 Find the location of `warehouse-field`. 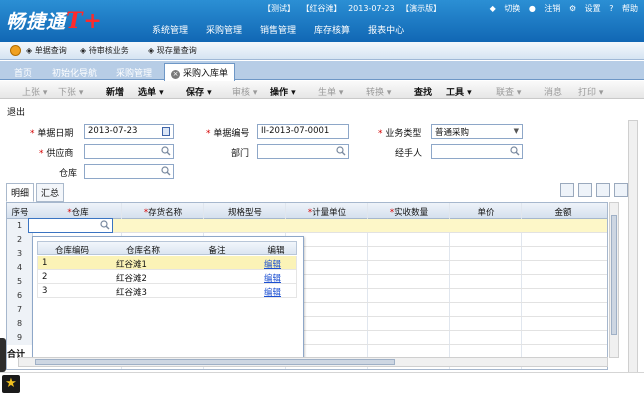

warehouse-field is located at coordinates (129, 171).